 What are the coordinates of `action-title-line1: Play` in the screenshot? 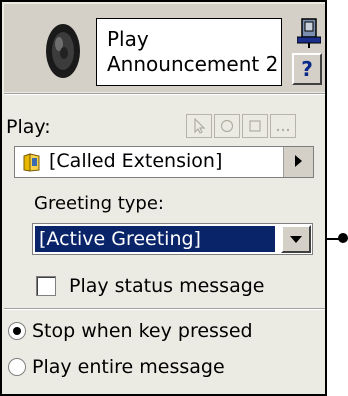 It's located at (128, 39).